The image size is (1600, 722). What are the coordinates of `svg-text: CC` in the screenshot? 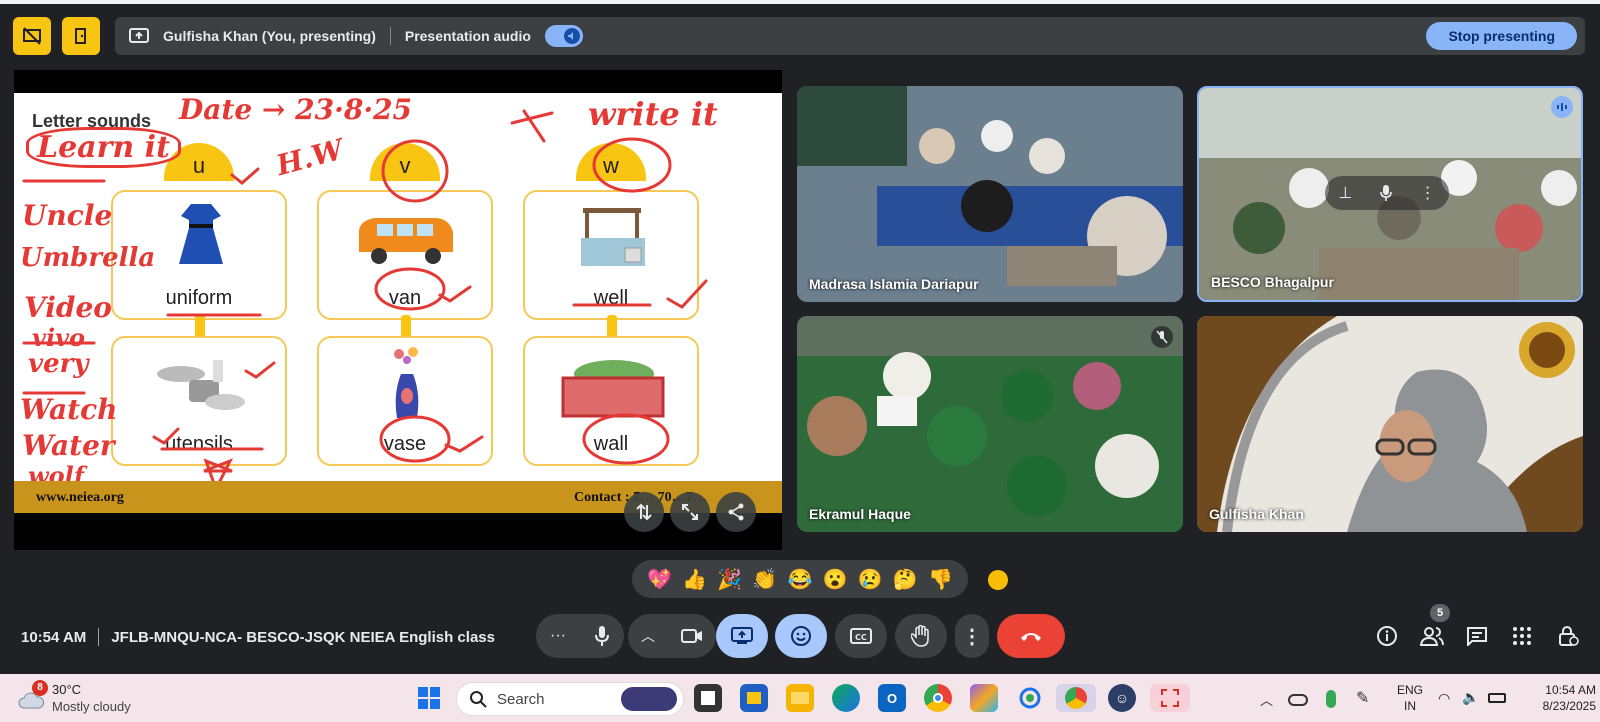 It's located at (861, 637).